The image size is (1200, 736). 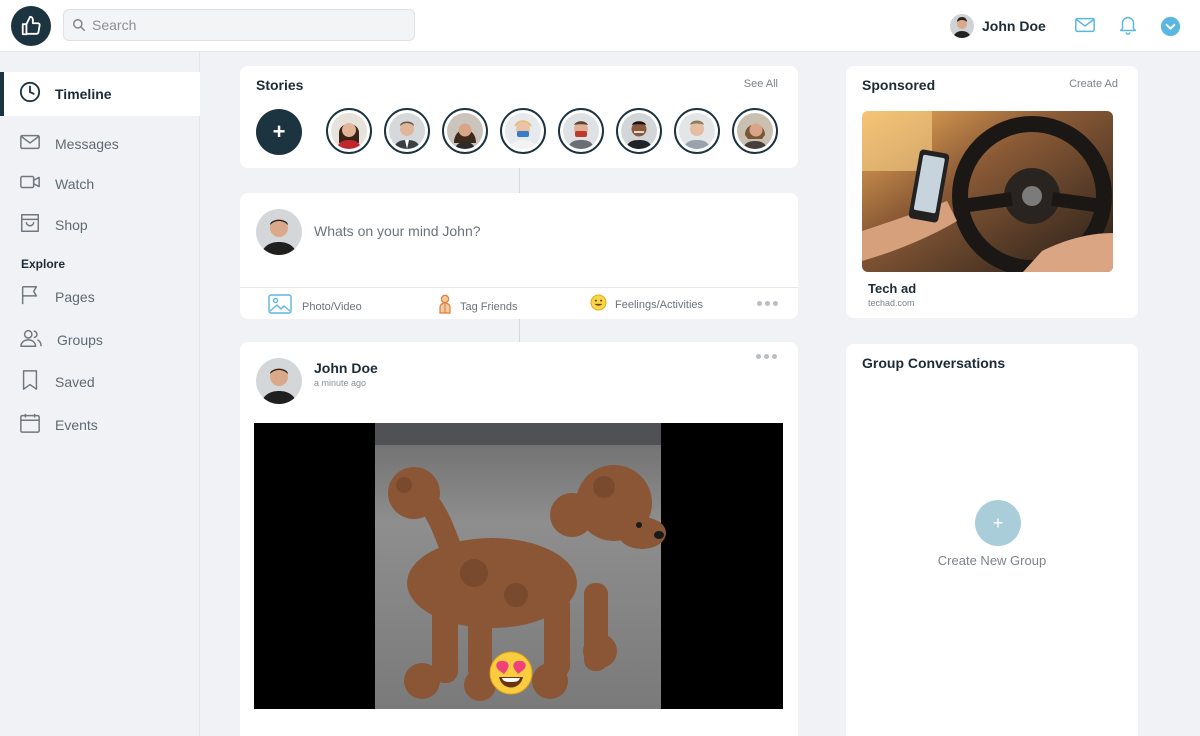 What do you see at coordinates (280, 306) in the screenshot?
I see `photo-icon` at bounding box center [280, 306].